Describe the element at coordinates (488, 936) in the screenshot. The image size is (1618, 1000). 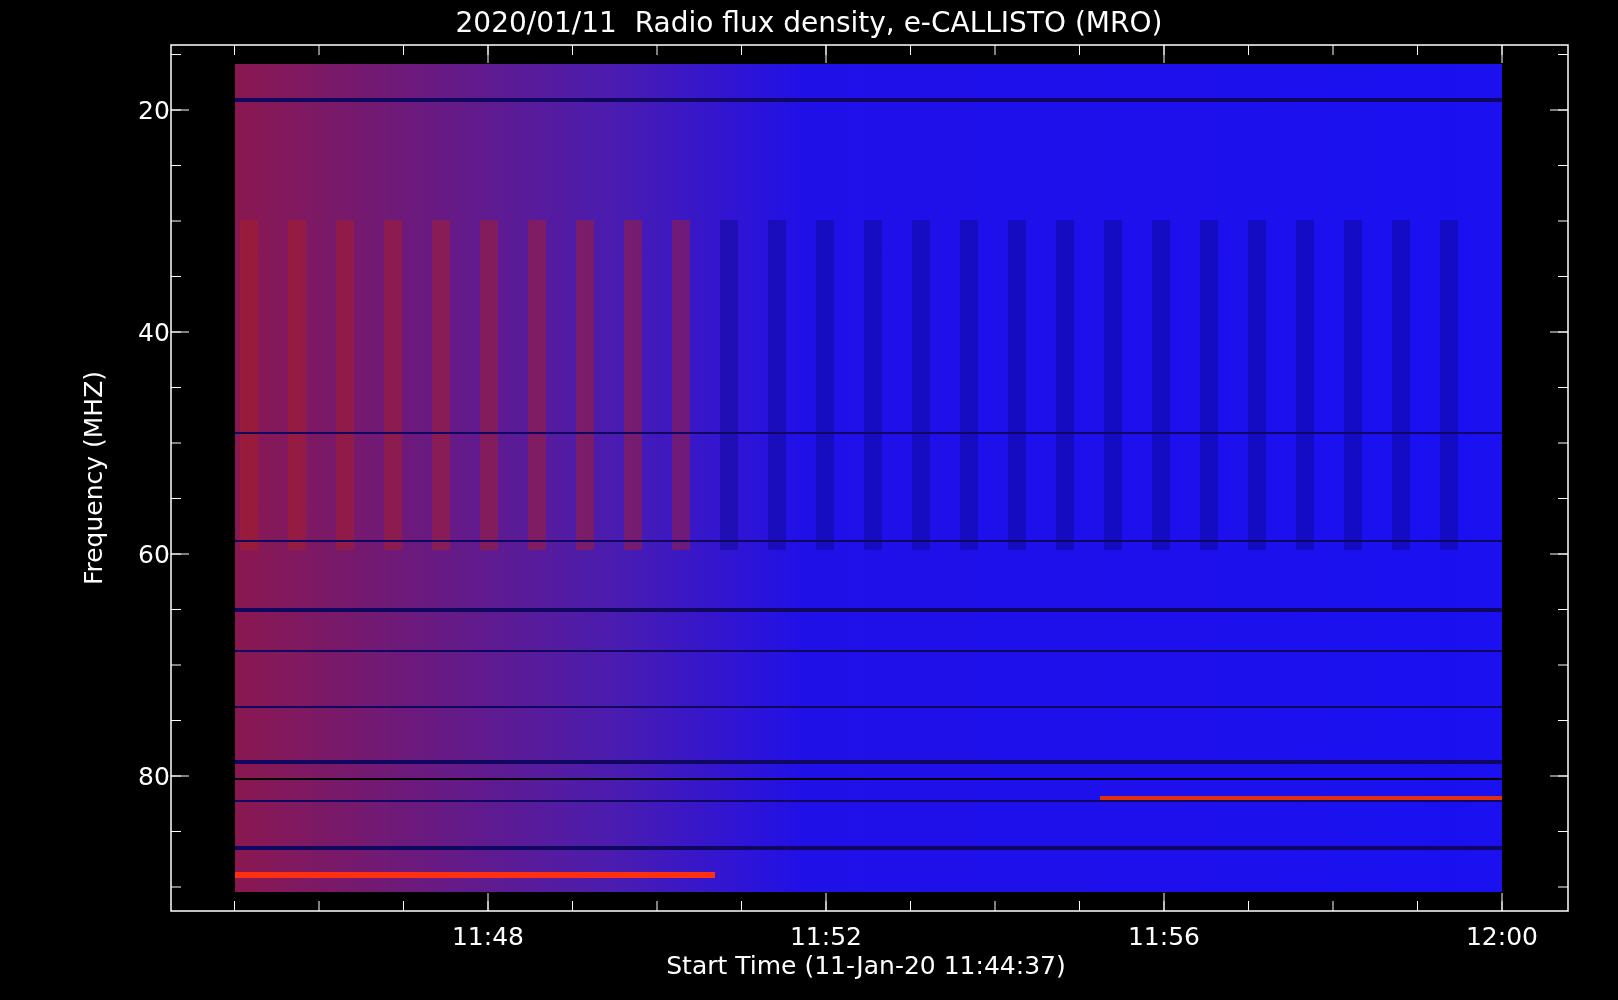
I see `x-tick-label: 11:48` at that location.